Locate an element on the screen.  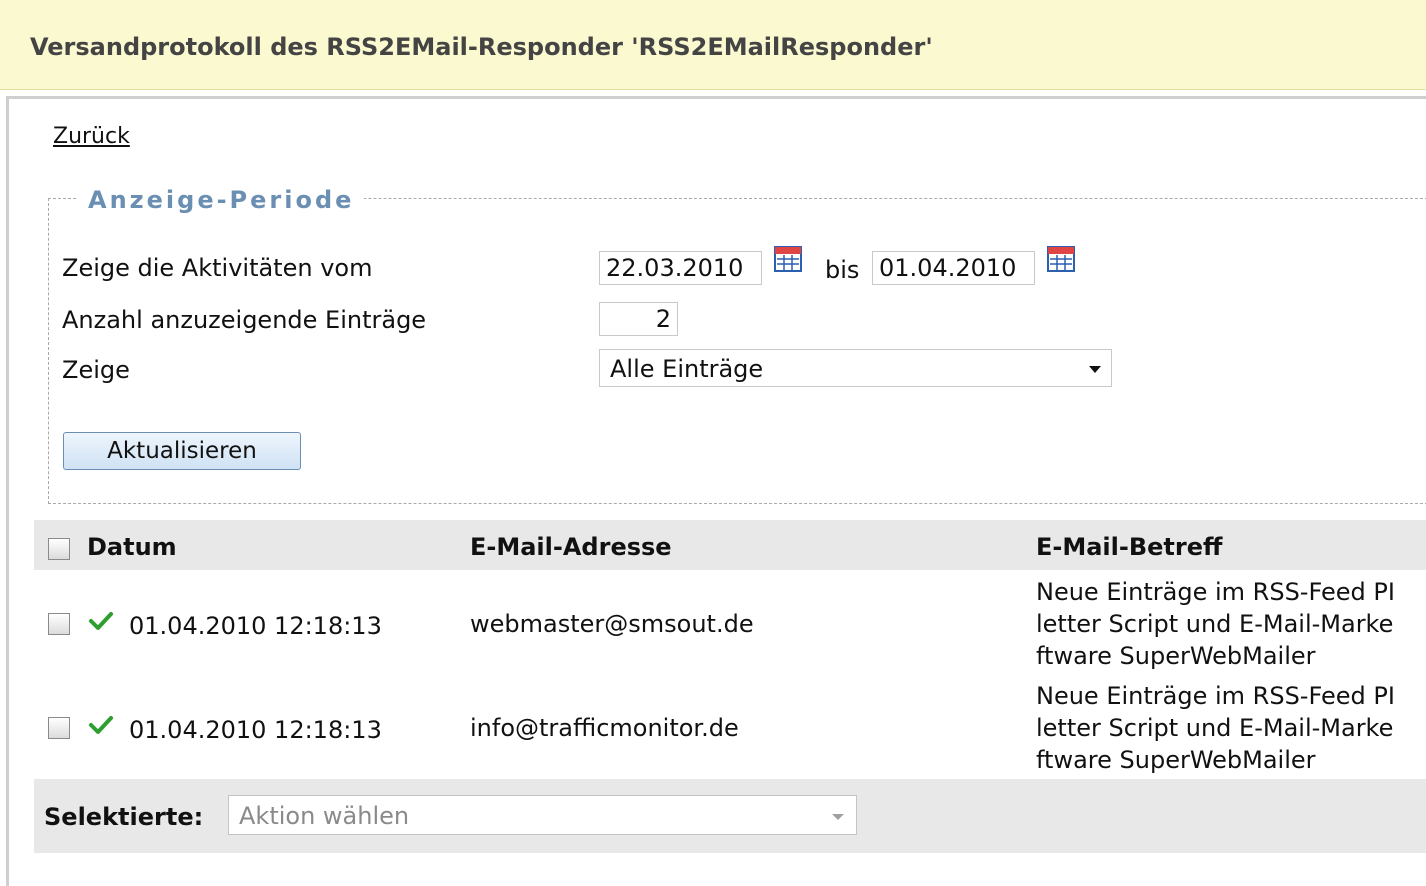
bulk-action-placeholder: Aktion wählen is located at coordinates (324, 816).